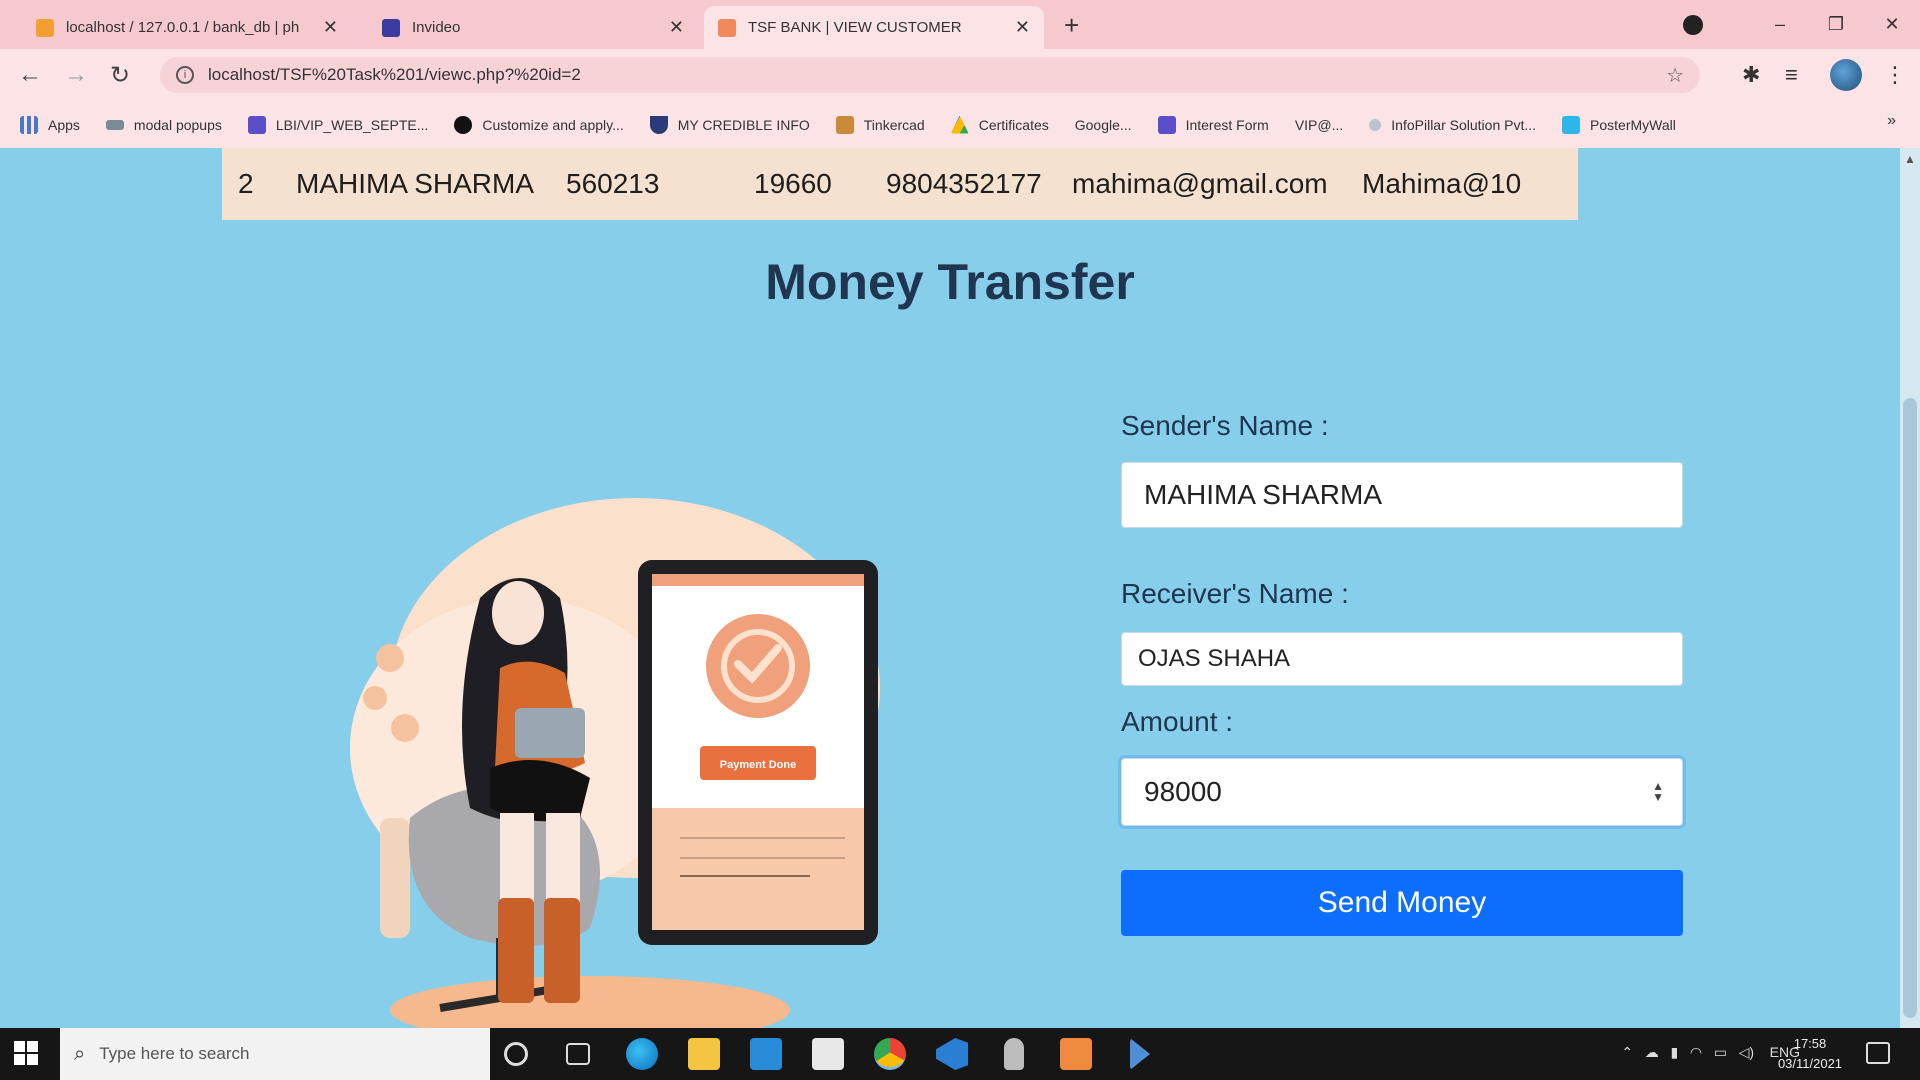  What do you see at coordinates (1413, 792) in the screenshot?
I see `amount-input` at bounding box center [1413, 792].